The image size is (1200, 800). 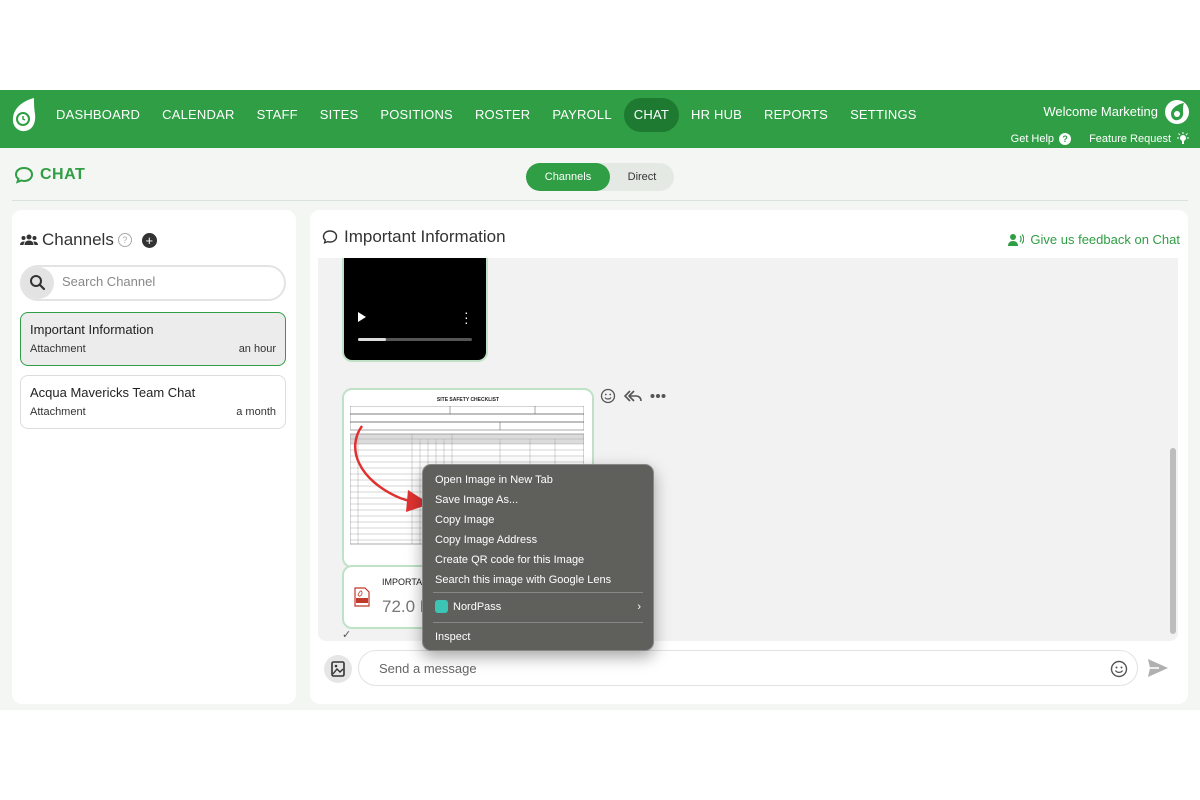 I want to click on feedback-icon, so click(x=1016, y=239).